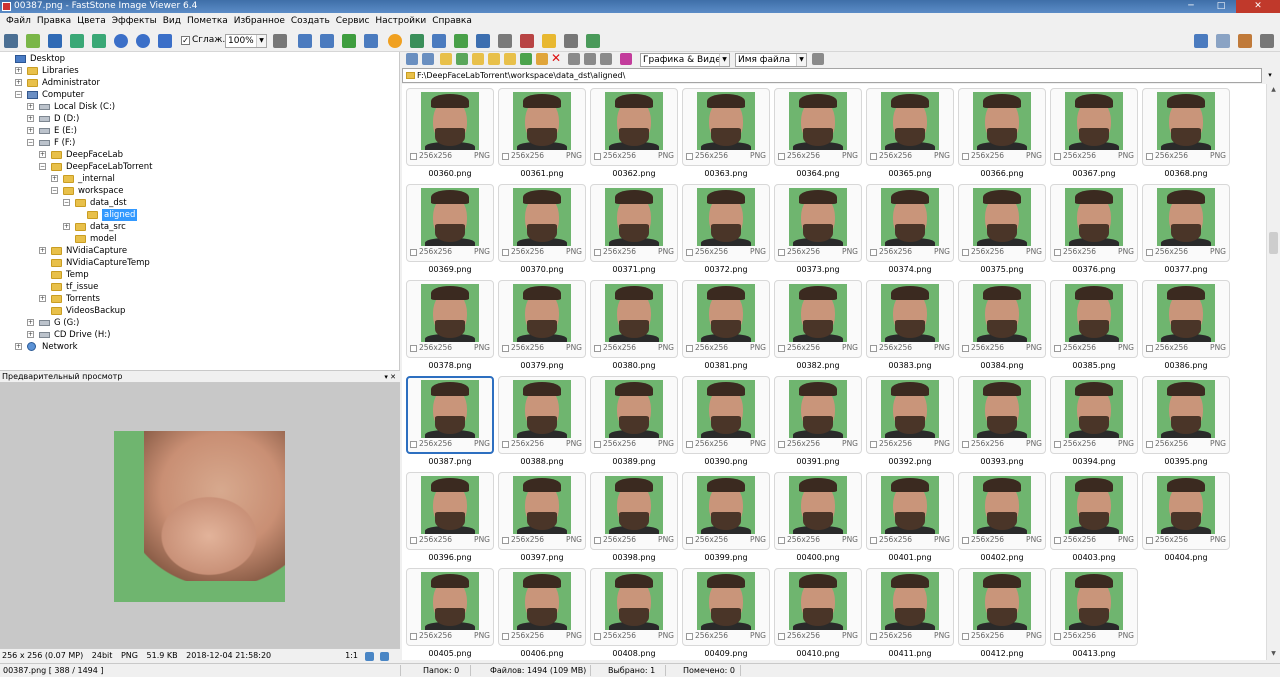 This screenshot has width=1280, height=677. What do you see at coordinates (461, 41) in the screenshot?
I see `refresh-icon` at bounding box center [461, 41].